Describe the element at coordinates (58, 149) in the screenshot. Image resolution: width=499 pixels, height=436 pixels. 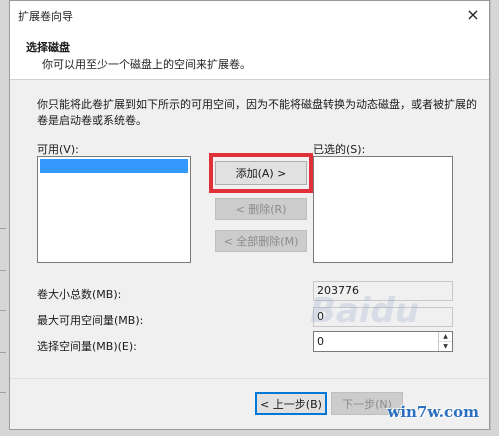
I see `available-label: 可用(V):` at that location.